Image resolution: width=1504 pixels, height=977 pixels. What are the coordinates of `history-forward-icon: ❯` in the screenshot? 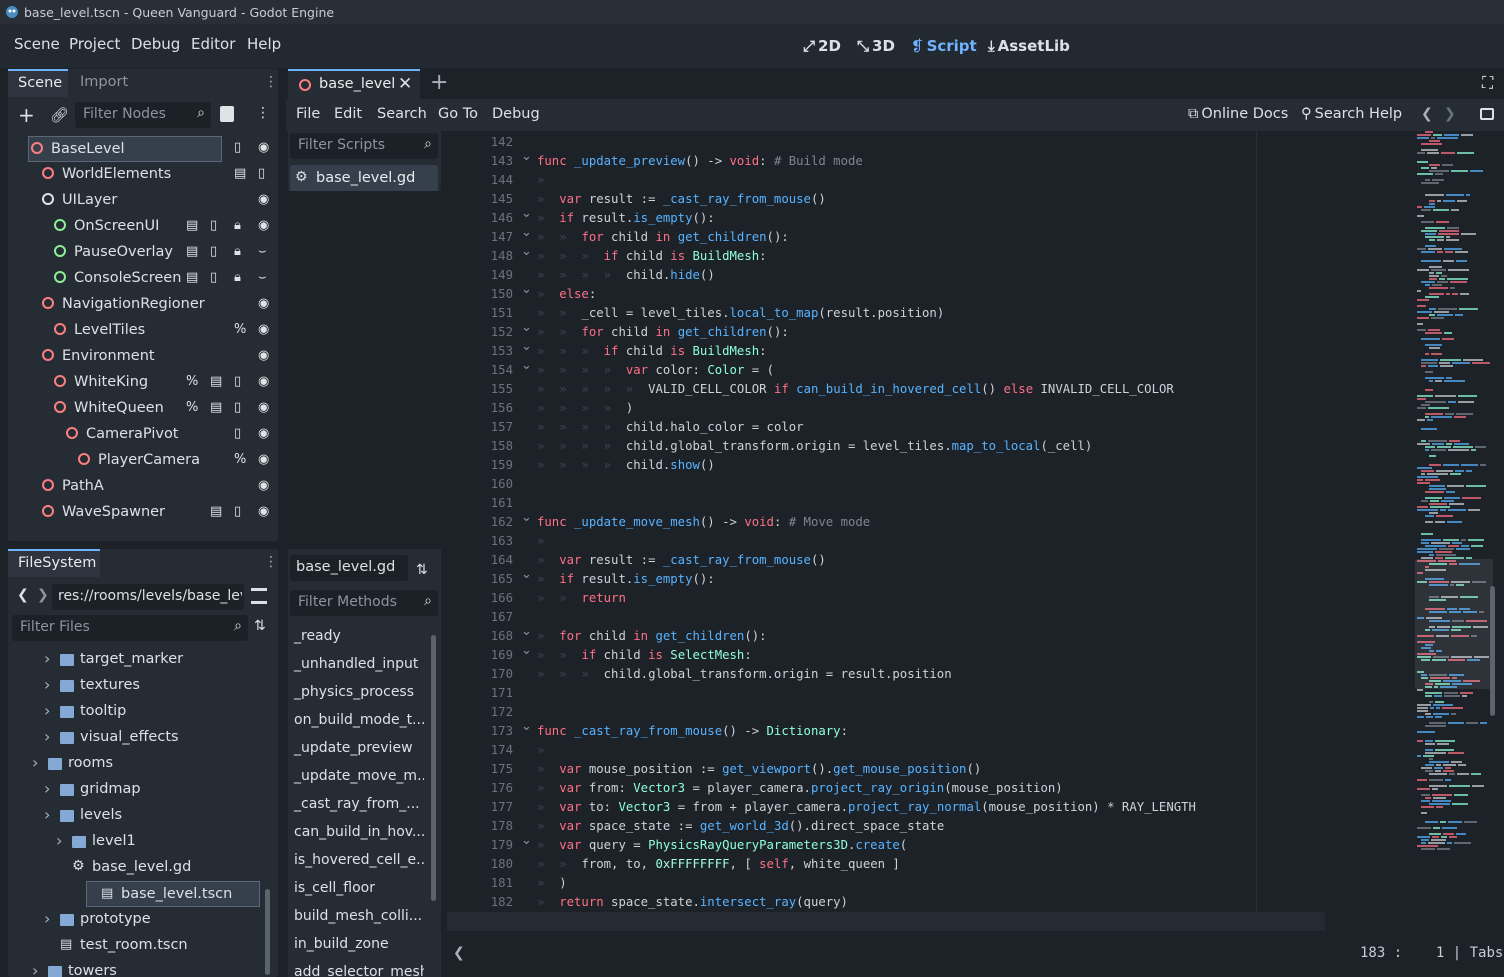 It's located at (1450, 114).